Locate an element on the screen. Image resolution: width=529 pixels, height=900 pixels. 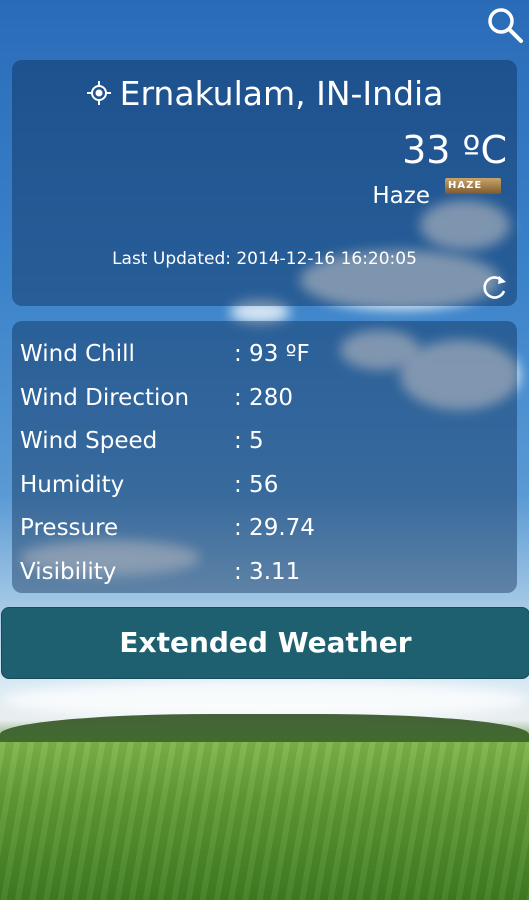
detail-label: Wind Chill is located at coordinates (77, 354).